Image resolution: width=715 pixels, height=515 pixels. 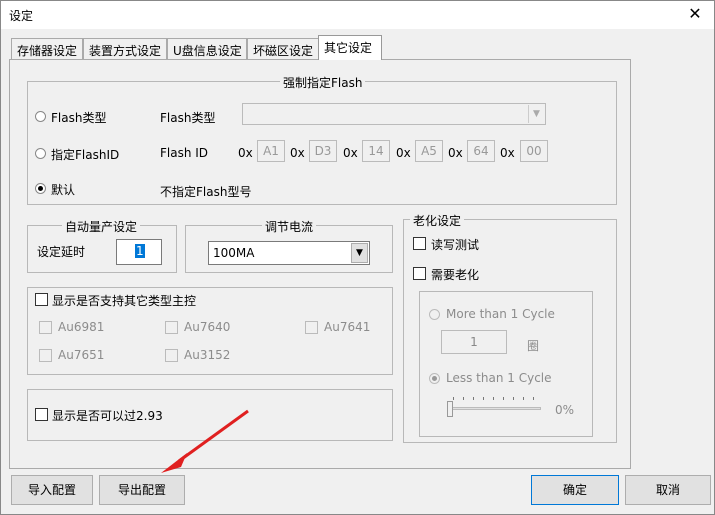 I want to click on flash-type-radio-label: Flash类型, so click(x=79, y=118).